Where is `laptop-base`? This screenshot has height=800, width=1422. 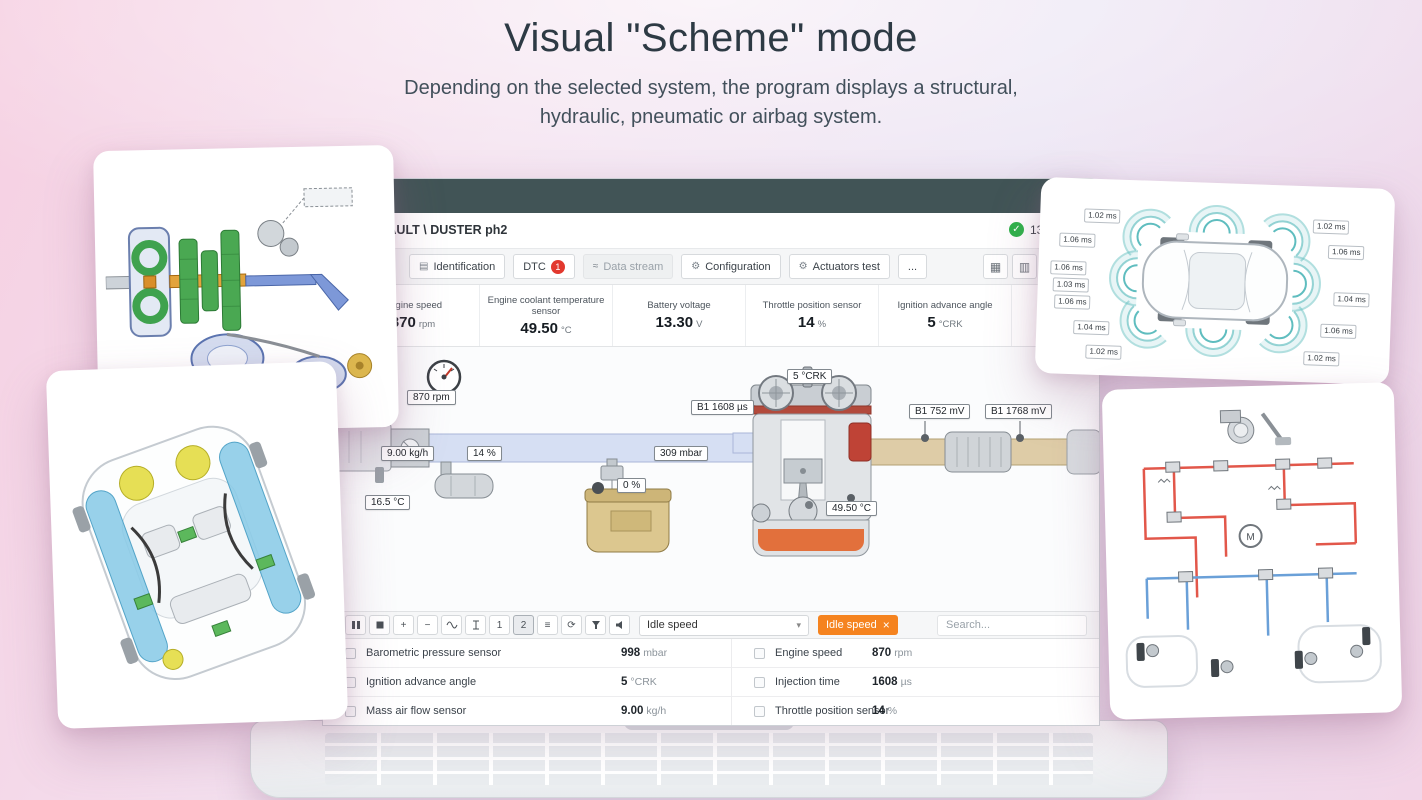
laptop-base is located at coordinates (709, 759).